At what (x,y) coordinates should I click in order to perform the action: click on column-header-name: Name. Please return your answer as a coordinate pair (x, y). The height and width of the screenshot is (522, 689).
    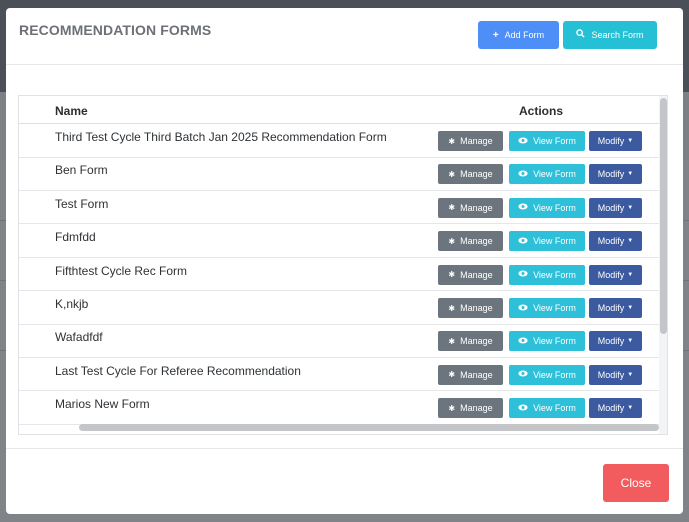
    Looking at the image, I should click on (71, 111).